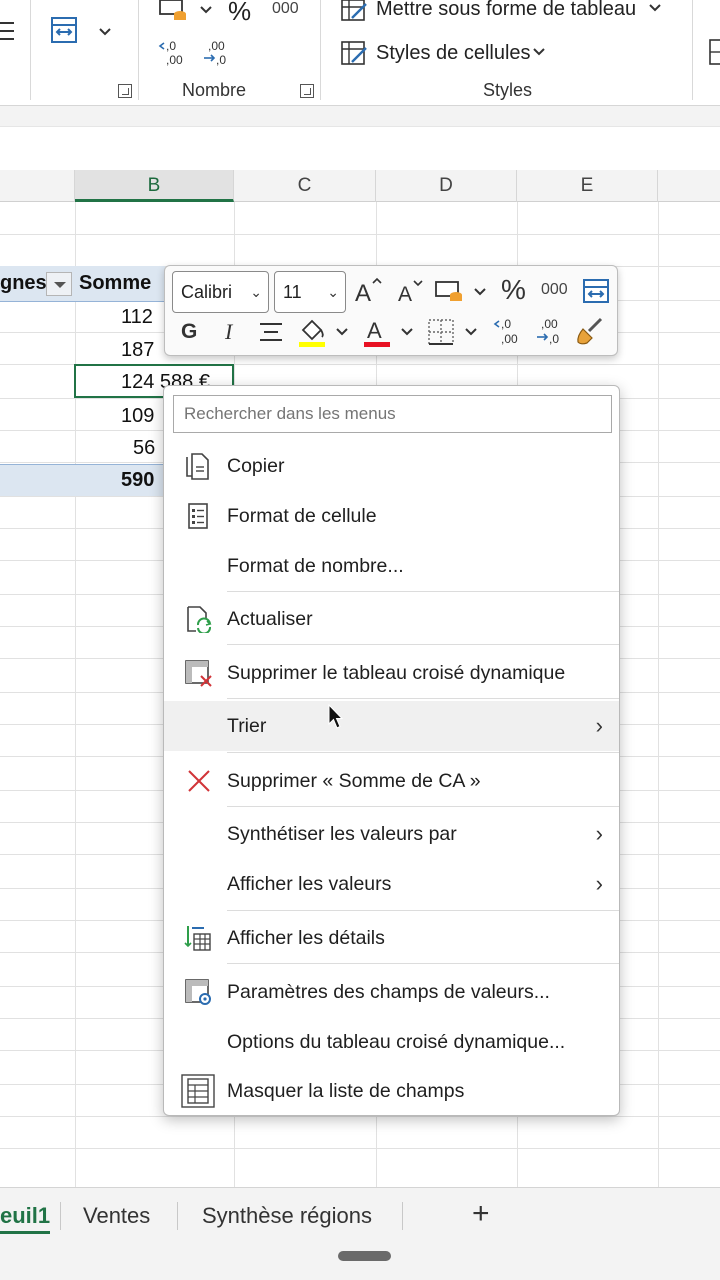 This screenshot has height=1280, width=720. What do you see at coordinates (411, 291) in the screenshot?
I see `decrease-font-size-icon: A` at bounding box center [411, 291].